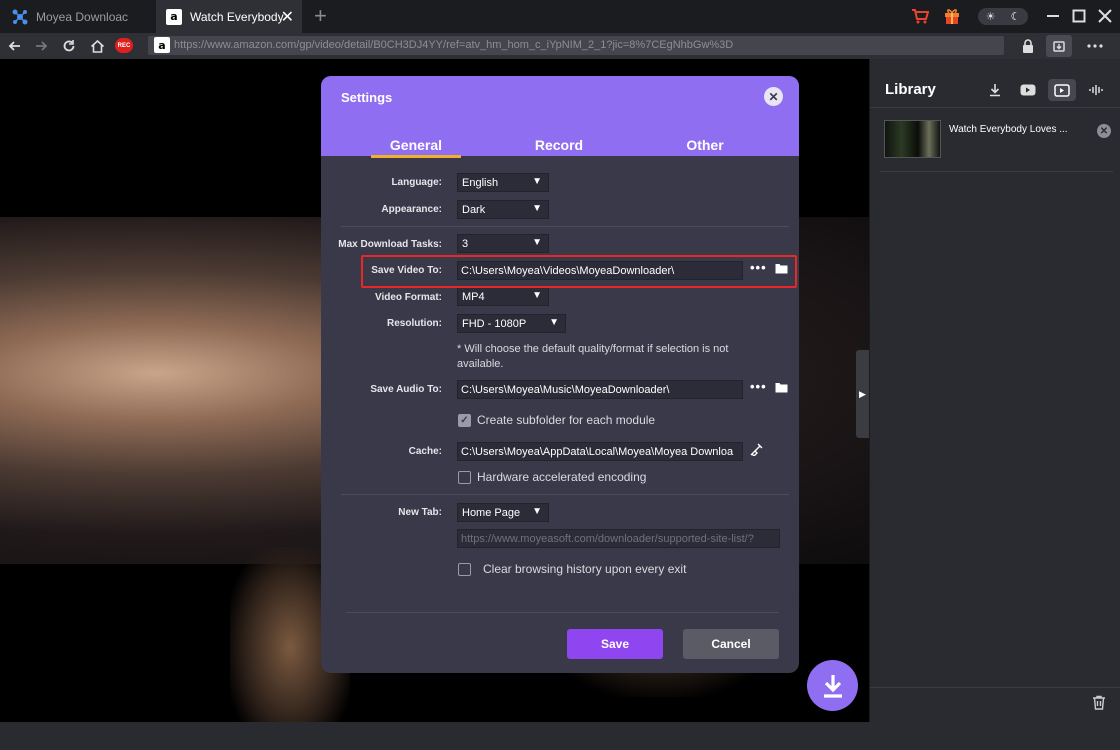 The height and width of the screenshot is (750, 1120). What do you see at coordinates (320, 16) in the screenshot?
I see `new-tab-button: +` at bounding box center [320, 16].